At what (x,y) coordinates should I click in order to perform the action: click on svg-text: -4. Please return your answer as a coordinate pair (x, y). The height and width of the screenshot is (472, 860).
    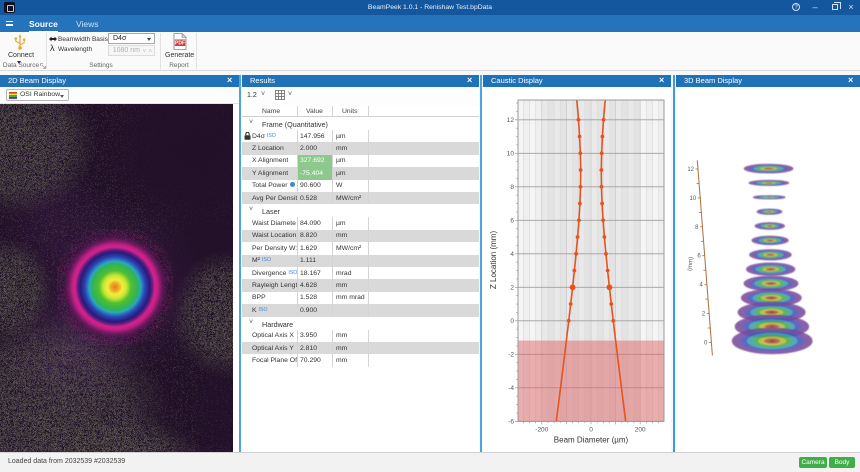
    Looking at the image, I should click on (511, 388).